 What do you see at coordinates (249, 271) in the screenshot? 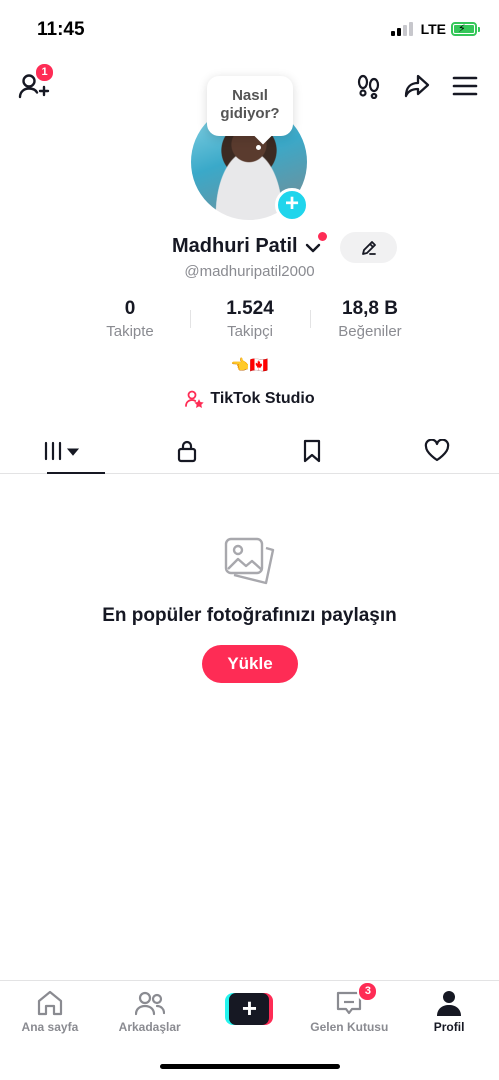
I see `username: @madhuripatil2000` at bounding box center [249, 271].